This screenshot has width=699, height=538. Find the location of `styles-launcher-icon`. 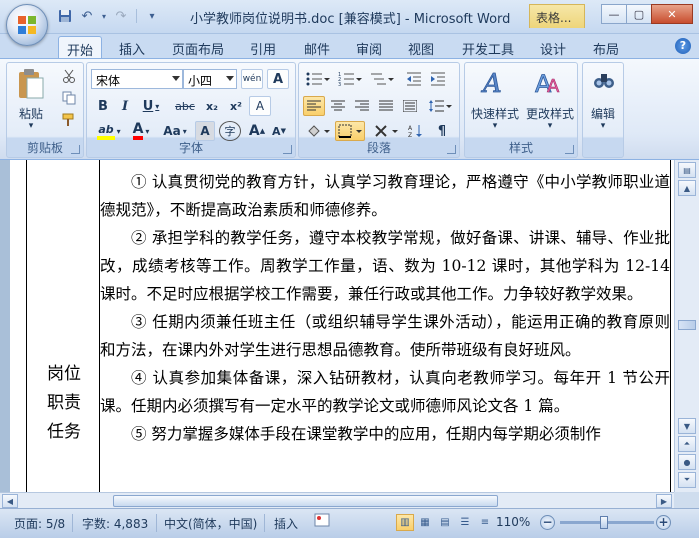

styles-launcher-icon is located at coordinates (569, 149).